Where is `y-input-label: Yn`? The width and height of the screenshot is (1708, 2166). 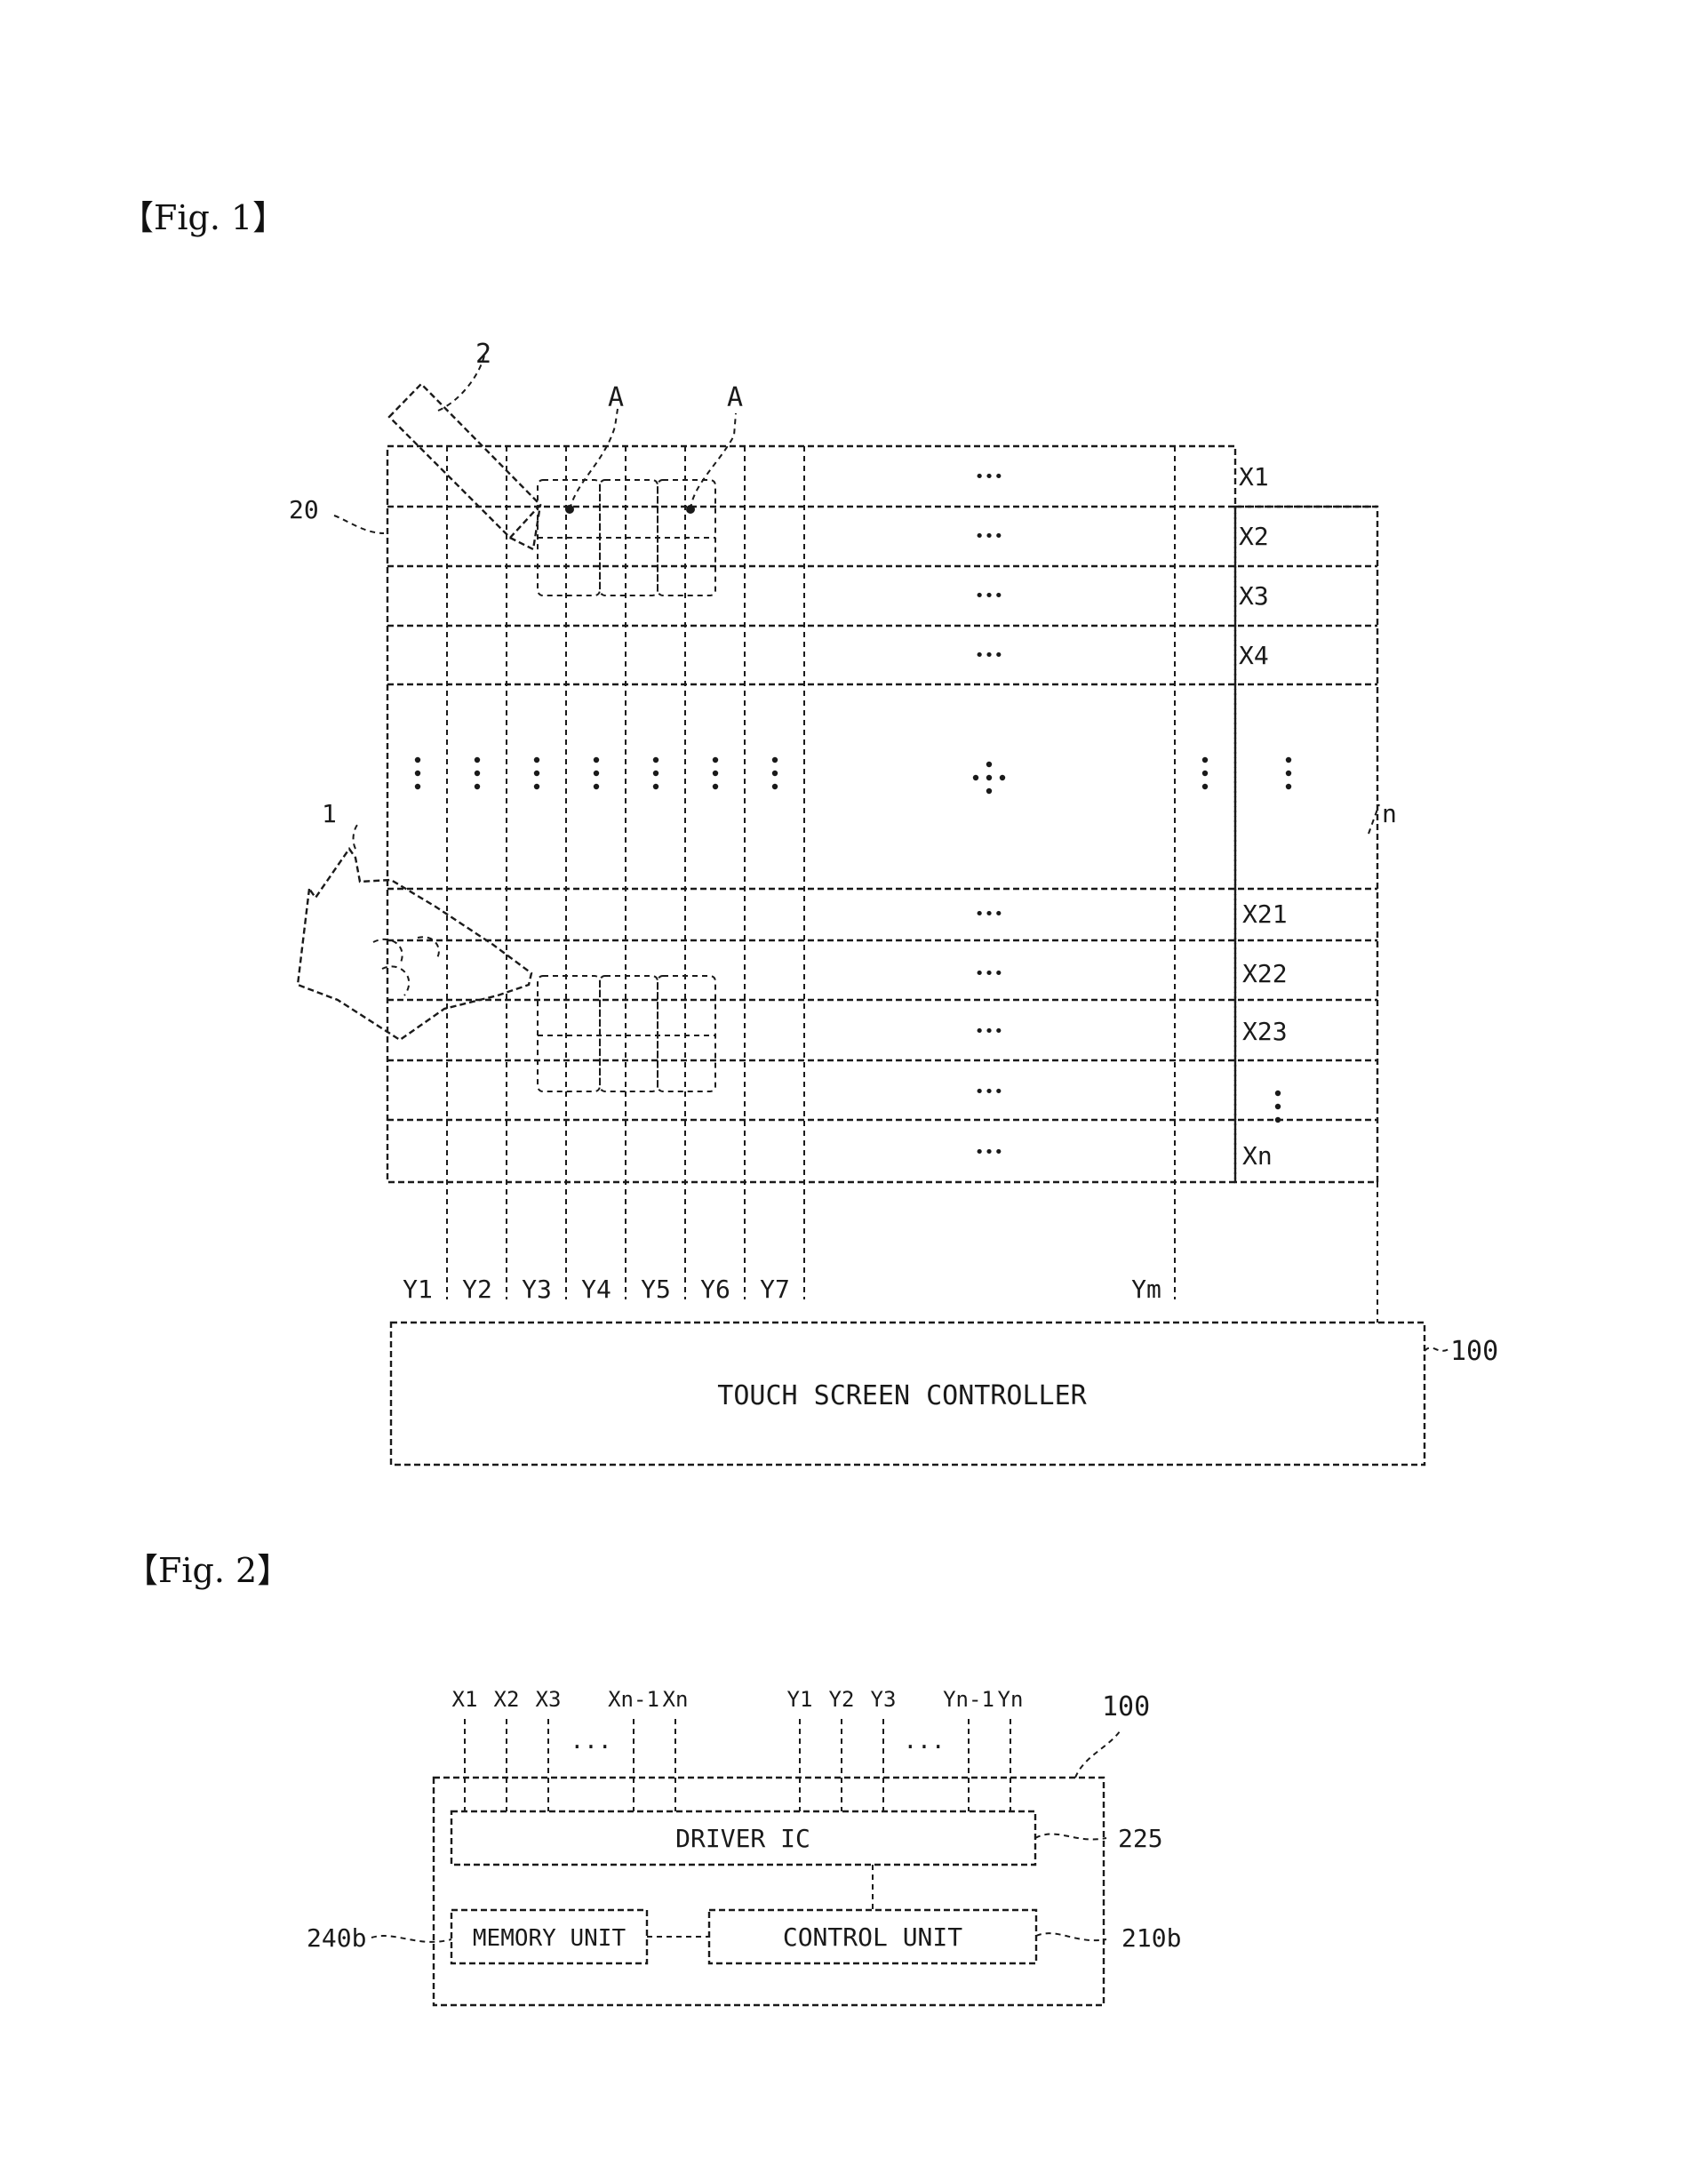
y-input-label: Yn is located at coordinates (1011, 1700).